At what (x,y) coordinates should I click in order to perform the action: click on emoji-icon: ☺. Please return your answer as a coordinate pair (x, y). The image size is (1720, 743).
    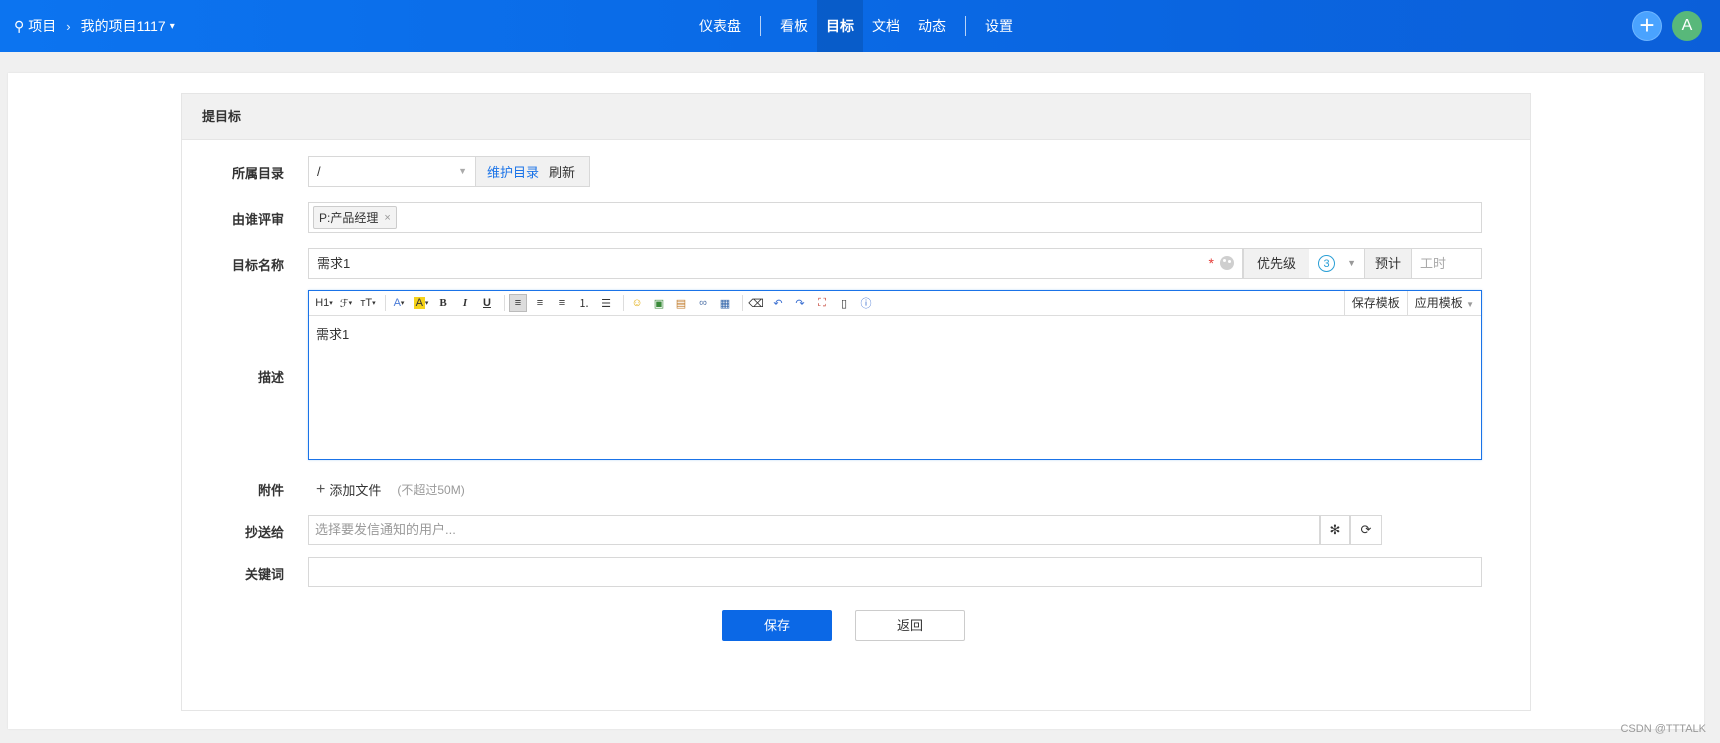
    Looking at the image, I should click on (637, 303).